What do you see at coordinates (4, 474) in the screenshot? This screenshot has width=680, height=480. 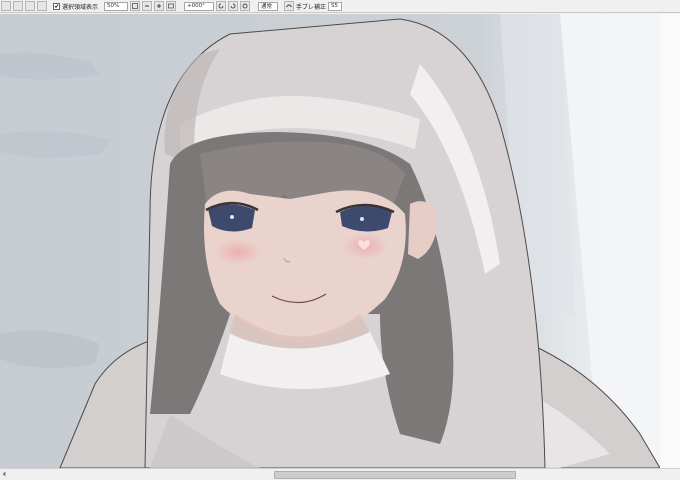 I see `scroll-left-arrow-icon` at bounding box center [4, 474].